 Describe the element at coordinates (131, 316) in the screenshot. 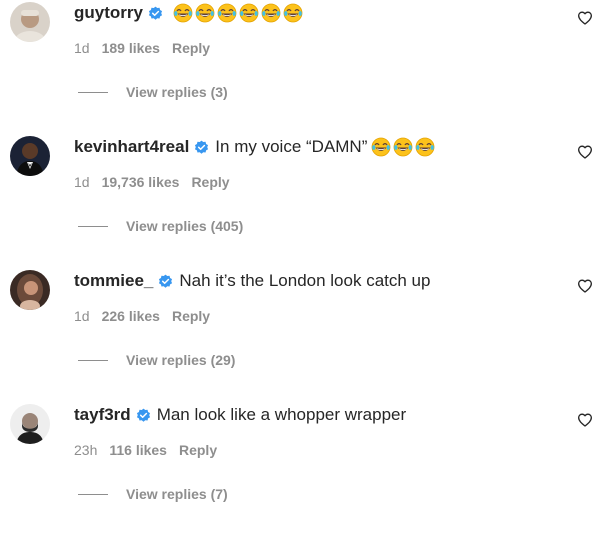

I see `likes-count: 226 likes` at that location.